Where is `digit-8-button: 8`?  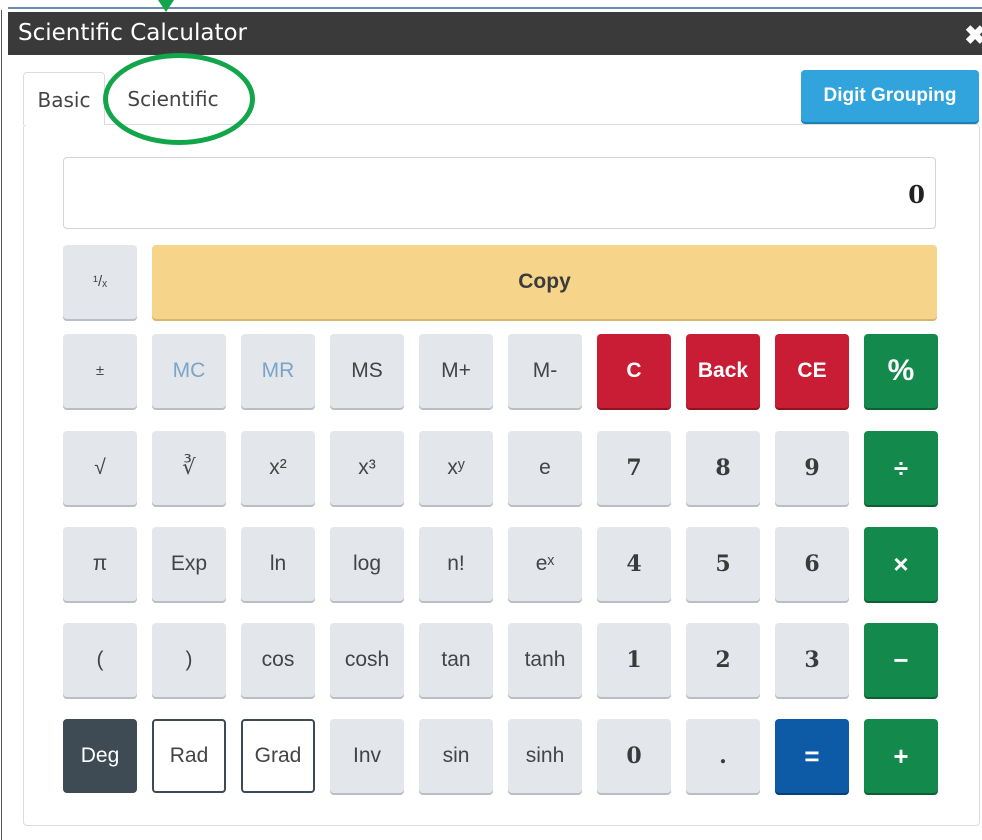 digit-8-button: 8 is located at coordinates (723, 468).